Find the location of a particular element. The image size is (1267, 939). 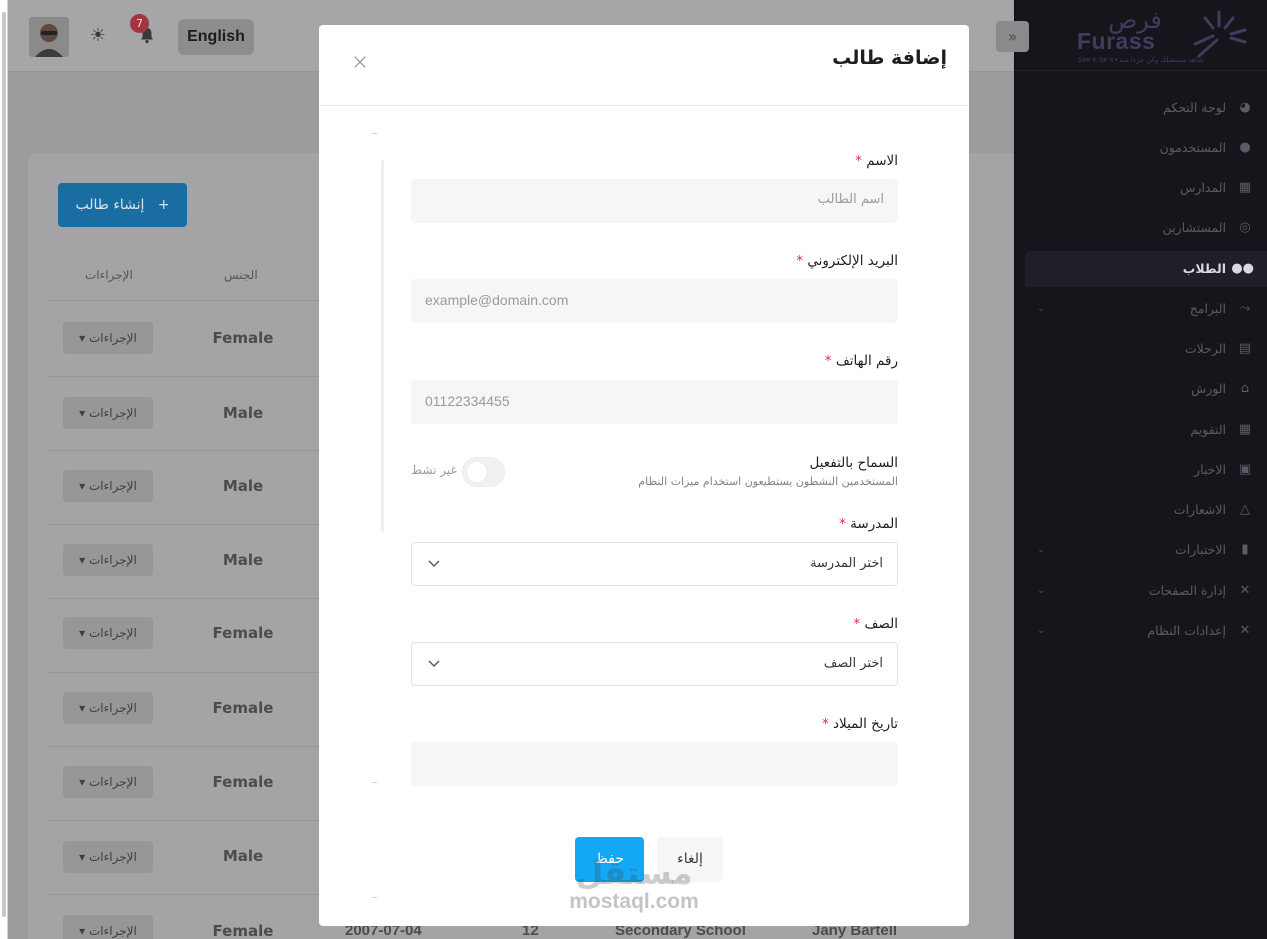

chevron-down-icon is located at coordinates (434, 564).